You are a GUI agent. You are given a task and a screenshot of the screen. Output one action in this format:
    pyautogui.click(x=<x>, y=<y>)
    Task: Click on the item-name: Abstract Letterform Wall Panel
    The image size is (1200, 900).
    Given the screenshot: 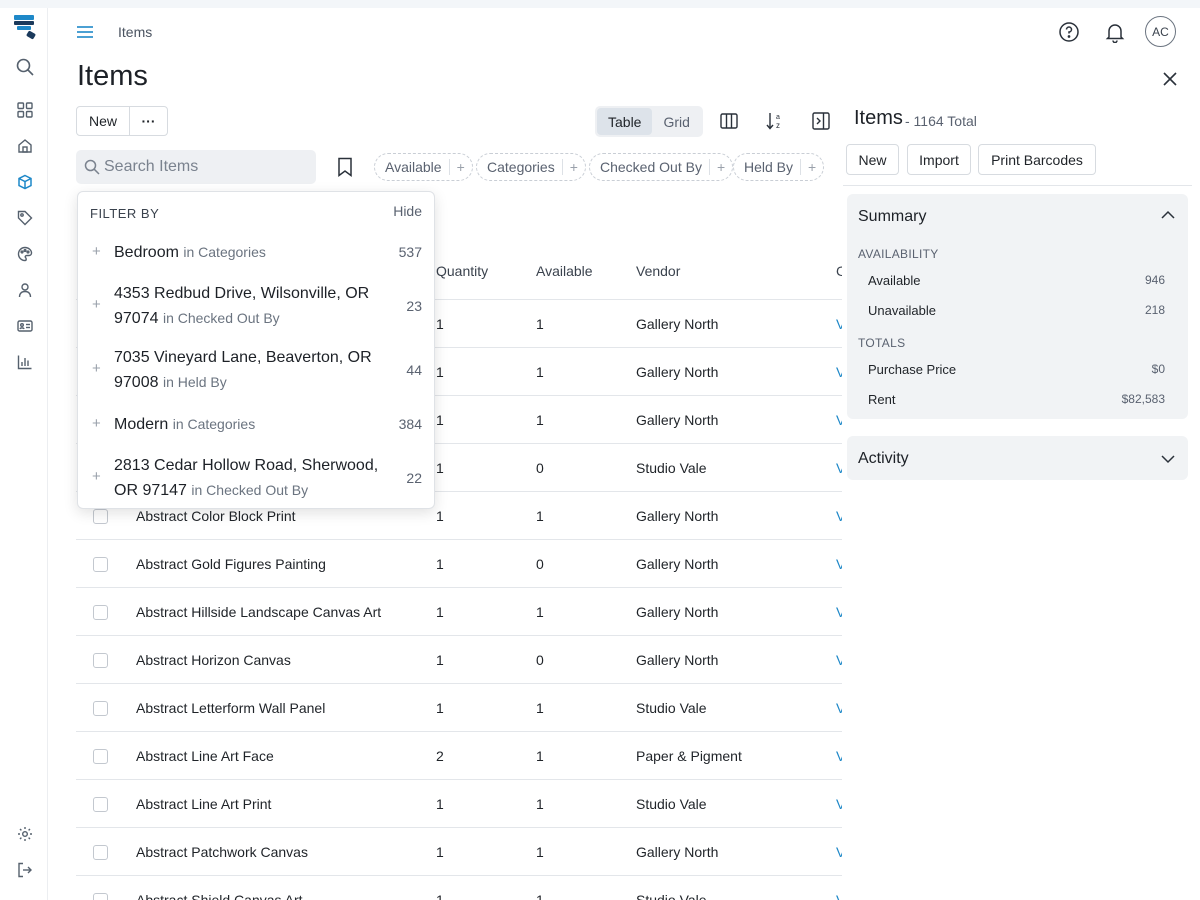 What is the action you would take?
    pyautogui.click(x=230, y=708)
    